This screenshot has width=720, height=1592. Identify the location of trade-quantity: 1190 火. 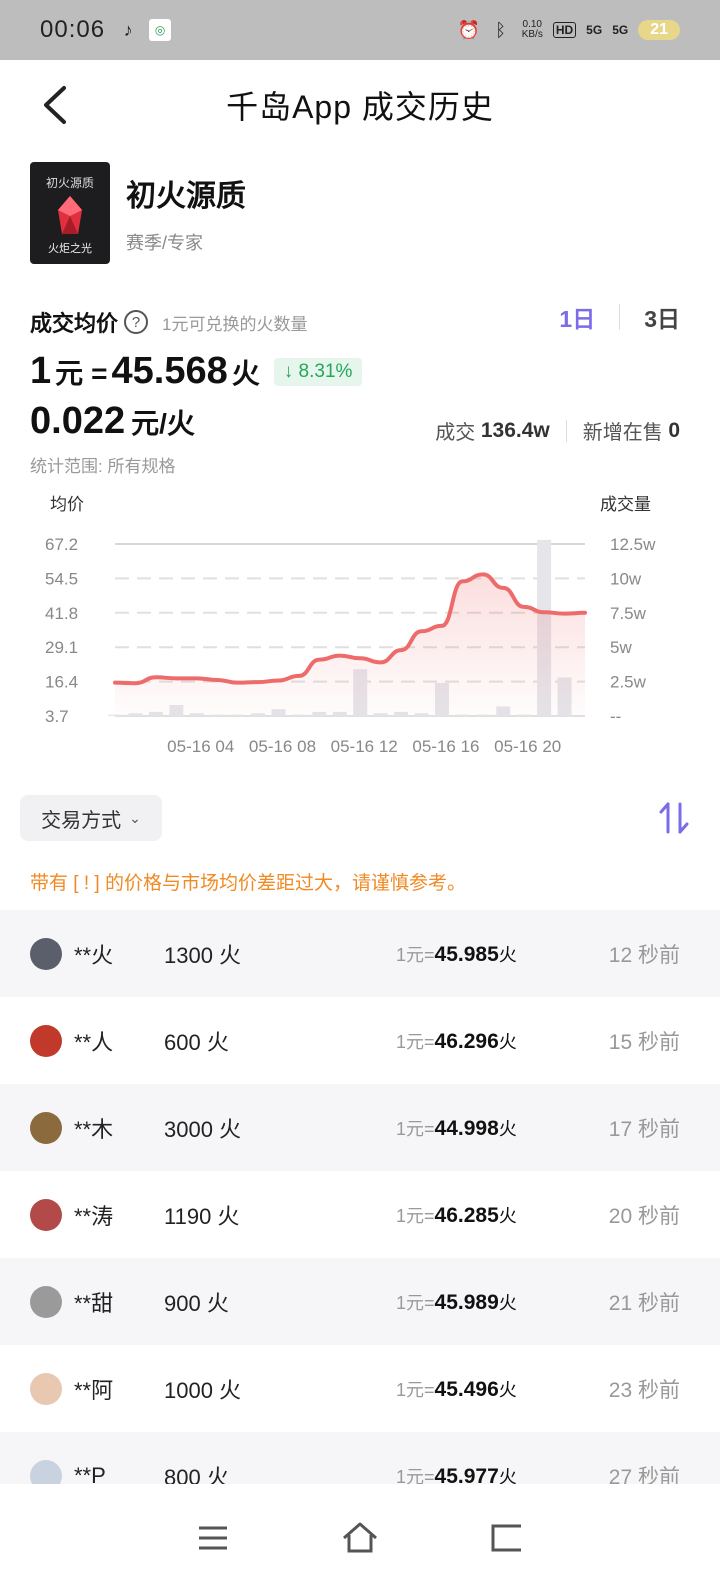
(202, 1216).